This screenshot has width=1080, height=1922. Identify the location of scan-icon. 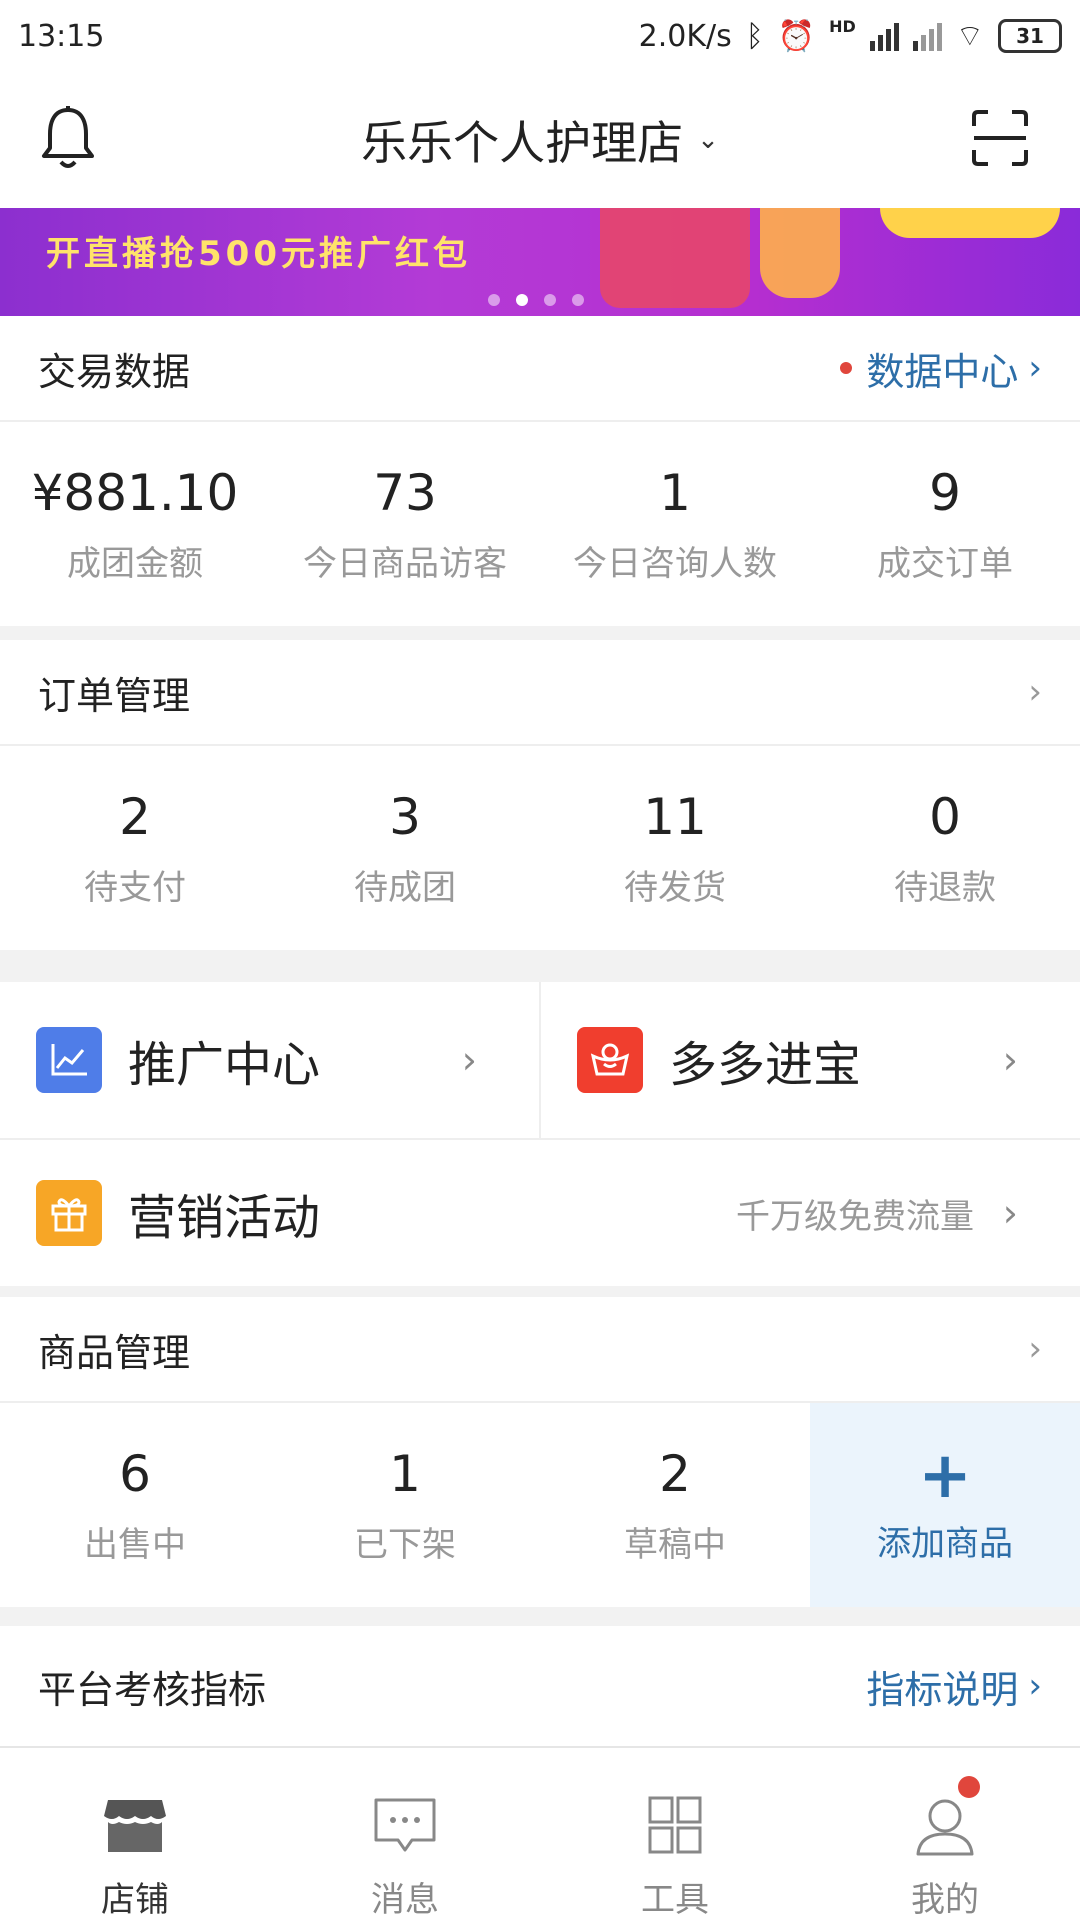
(1000, 138).